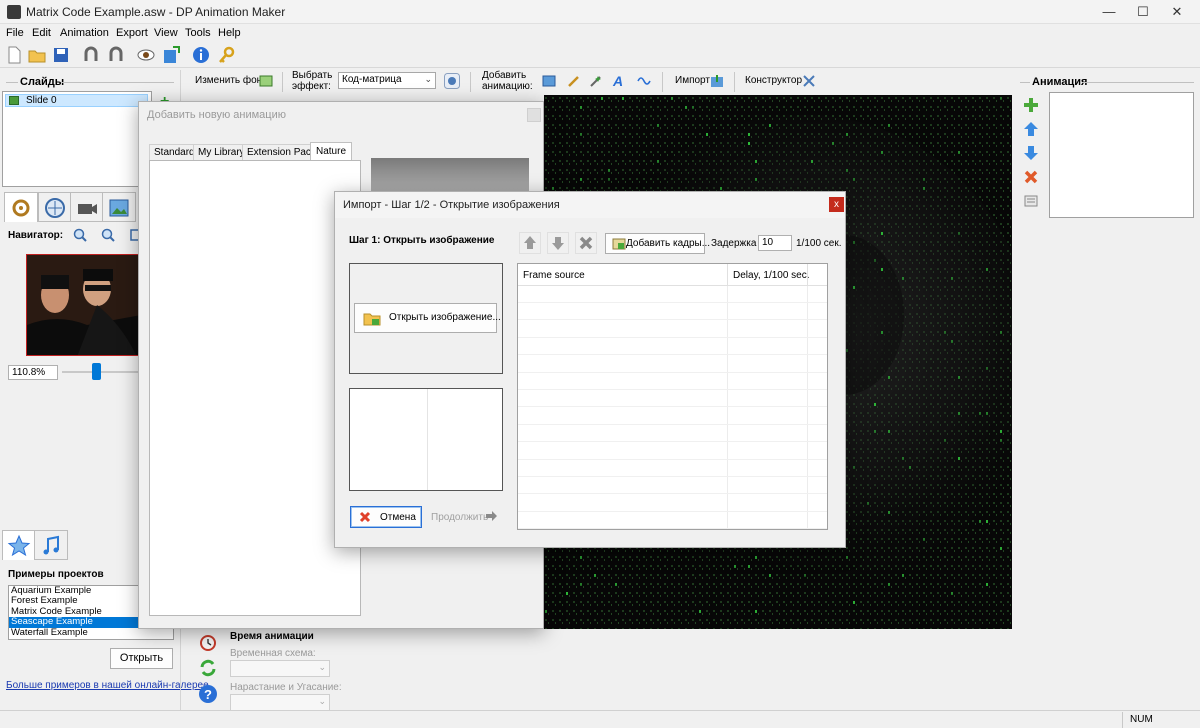 The height and width of the screenshot is (728, 1200). I want to click on slide-item: Slide 0, so click(76, 100).